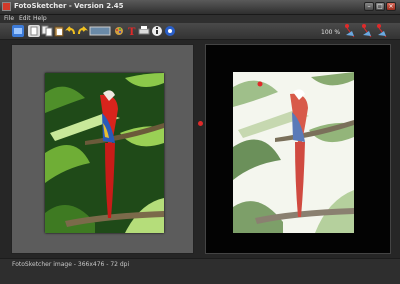 The height and width of the screenshot is (284, 400). I want to click on menu-bar: File Edit Help, so click(200, 19).